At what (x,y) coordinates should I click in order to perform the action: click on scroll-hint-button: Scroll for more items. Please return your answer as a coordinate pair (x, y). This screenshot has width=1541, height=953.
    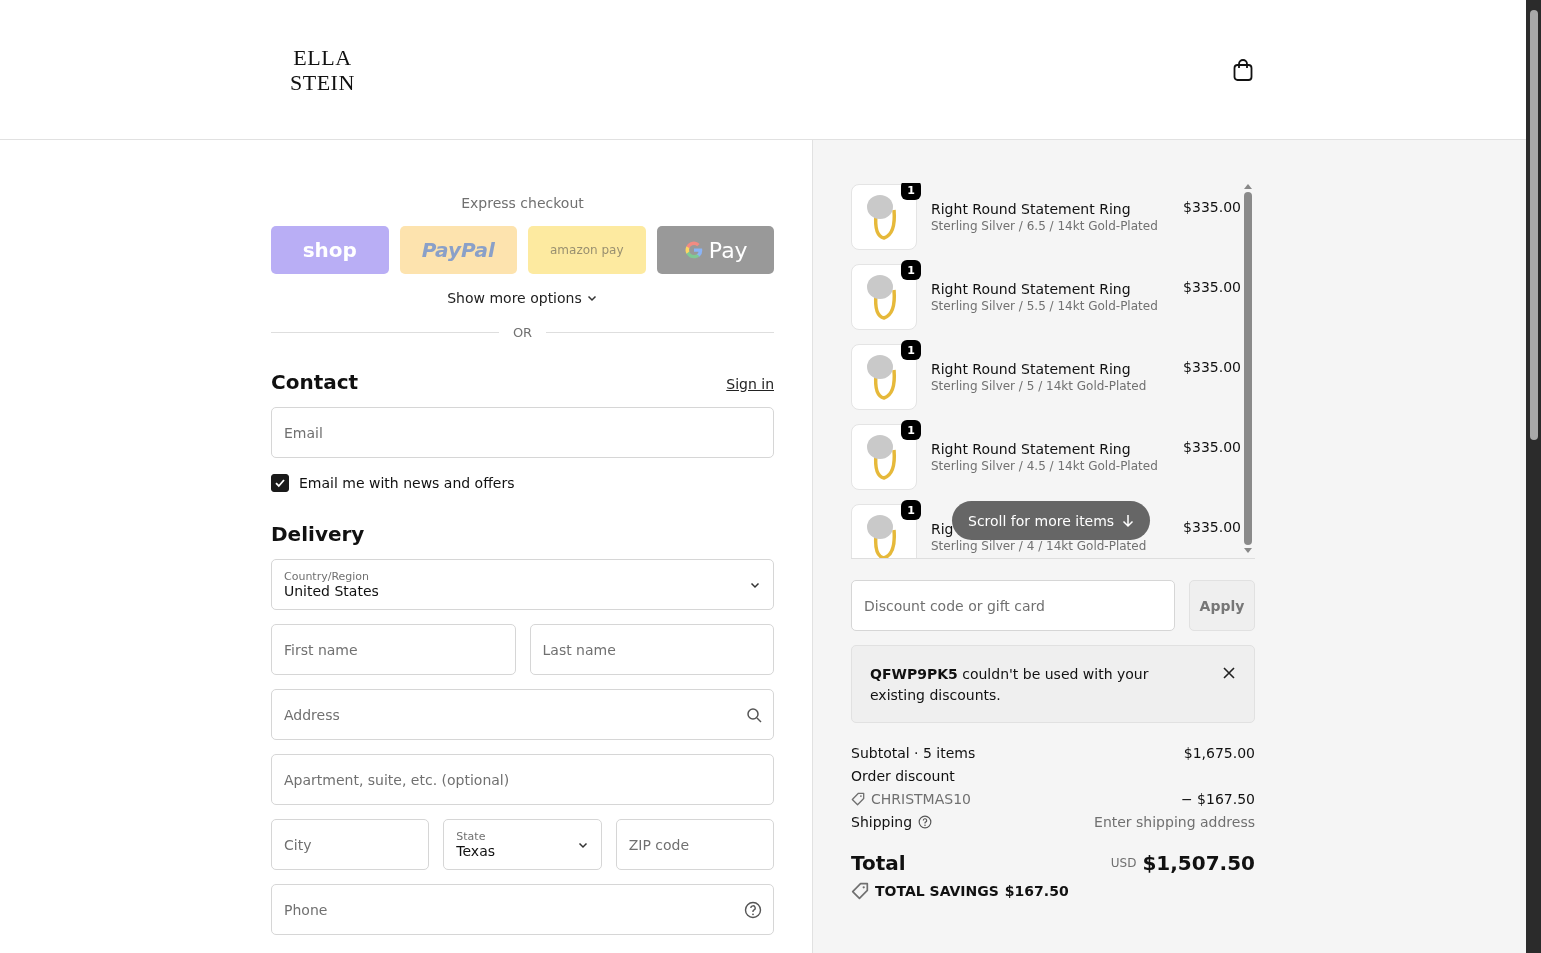
    Looking at the image, I should click on (1051, 520).